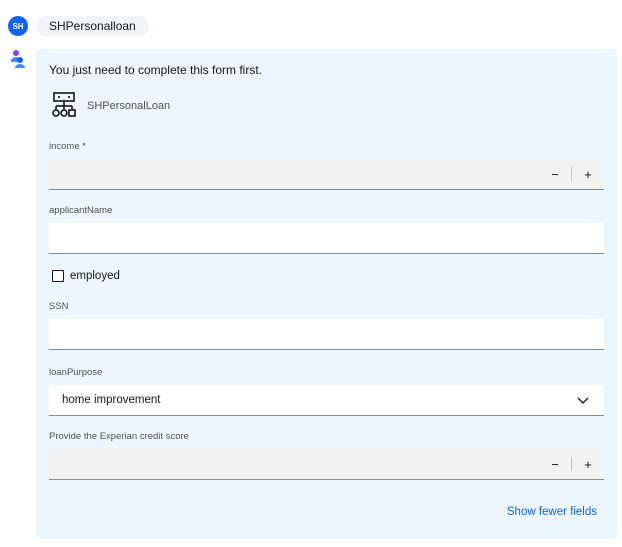  Describe the element at coordinates (92, 26) in the screenshot. I see `user-message: SHPersonalloan` at that location.